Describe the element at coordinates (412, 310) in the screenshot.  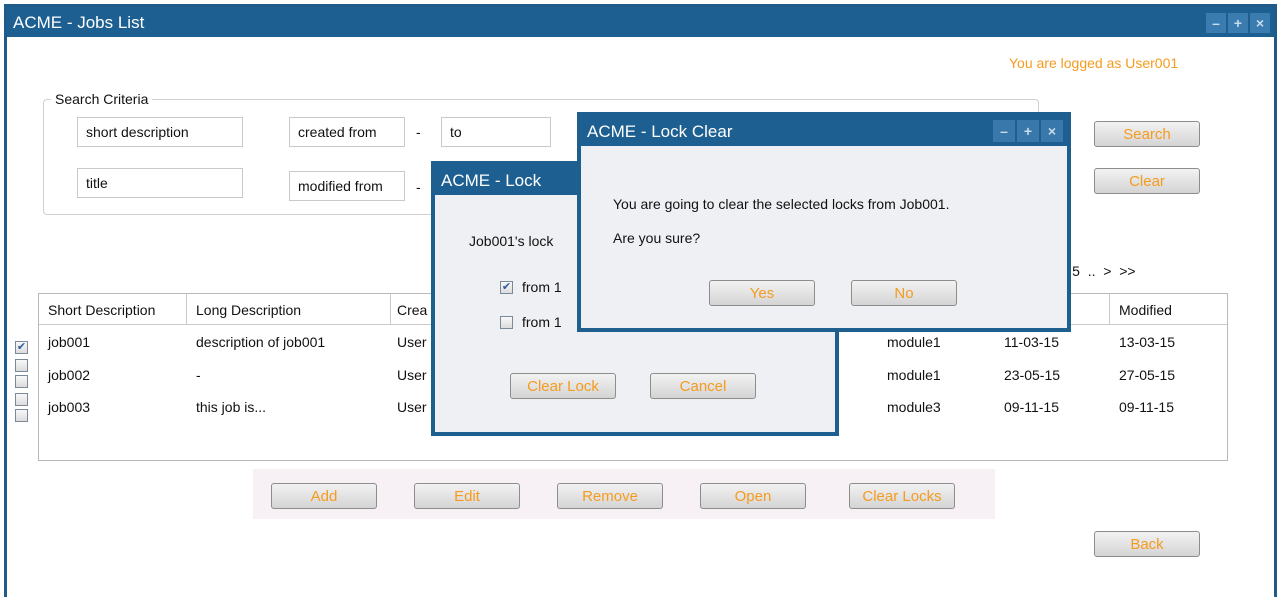
I see `column-header-created-by: Crea` at that location.